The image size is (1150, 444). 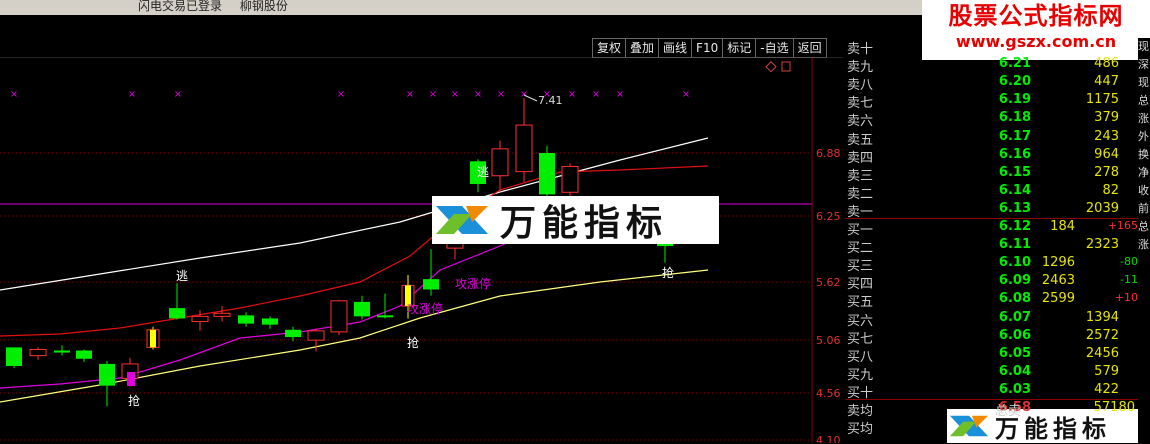 What do you see at coordinates (991, 83) in the screenshot?
I see `sell-row: 卖八 6.20 447` at bounding box center [991, 83].